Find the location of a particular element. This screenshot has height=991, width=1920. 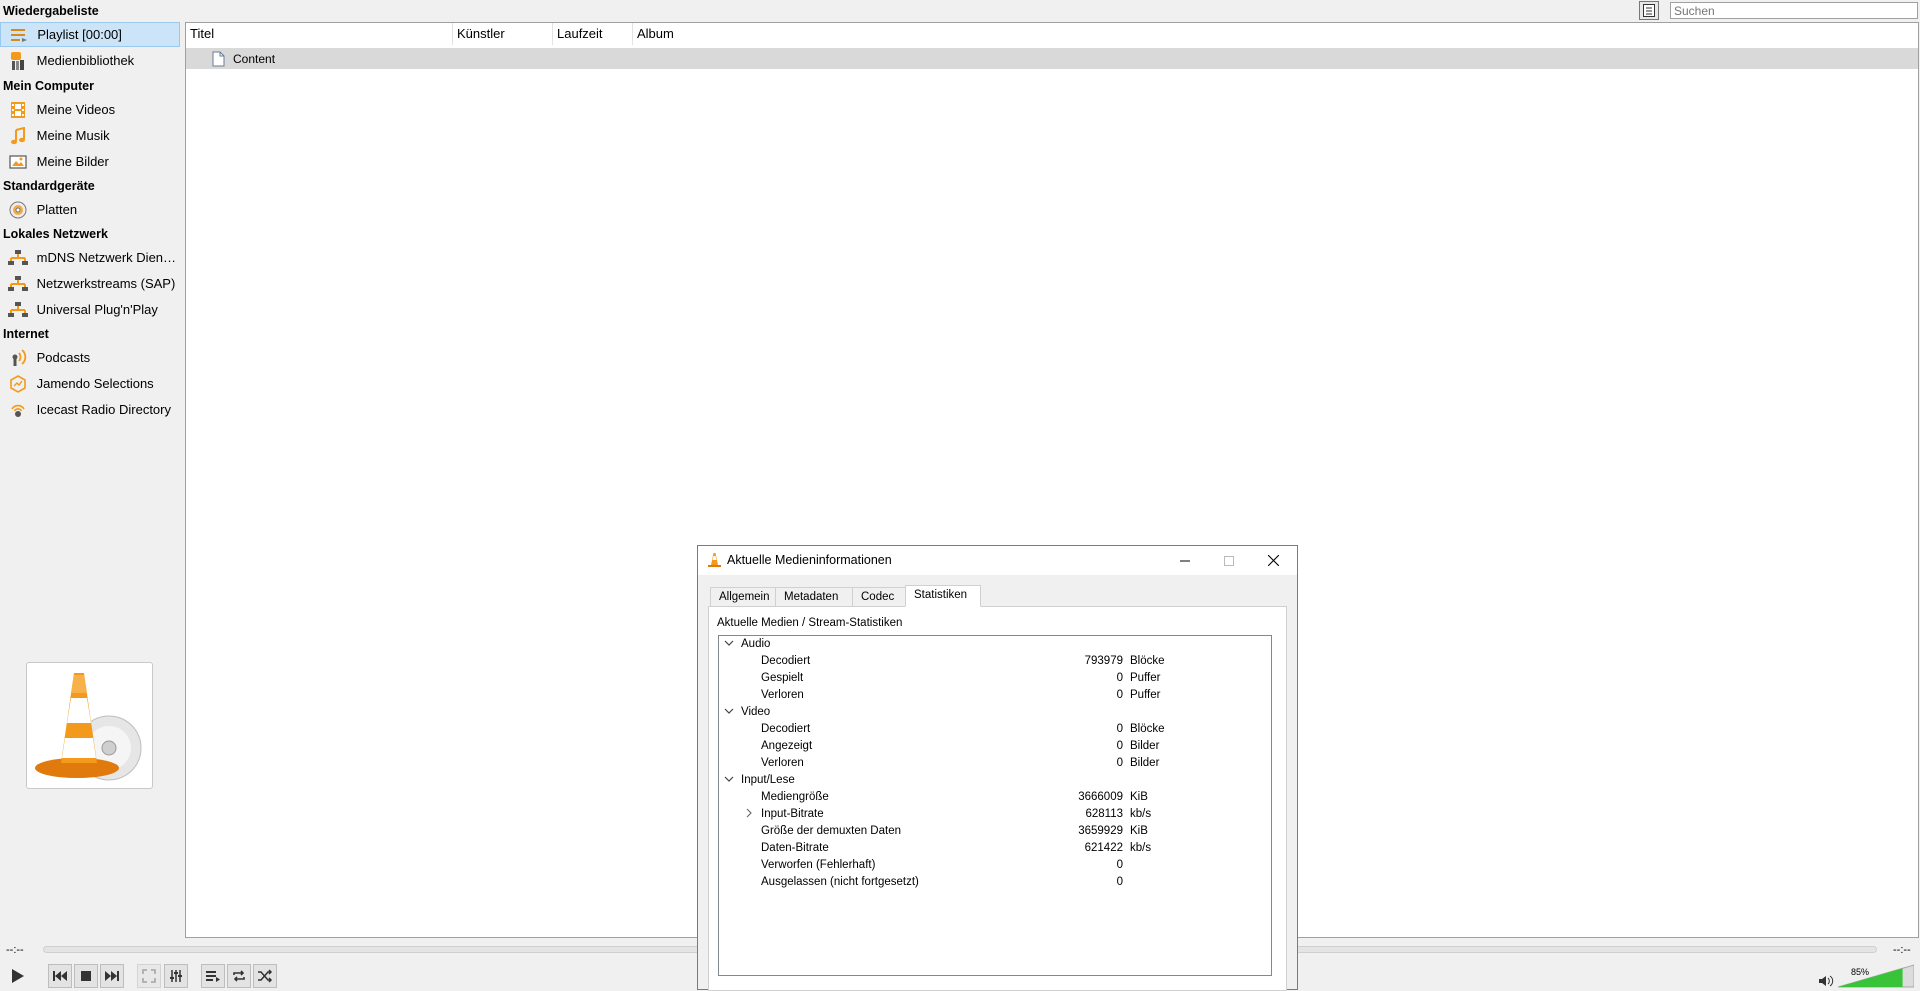

shuffle-icon is located at coordinates (265, 976).